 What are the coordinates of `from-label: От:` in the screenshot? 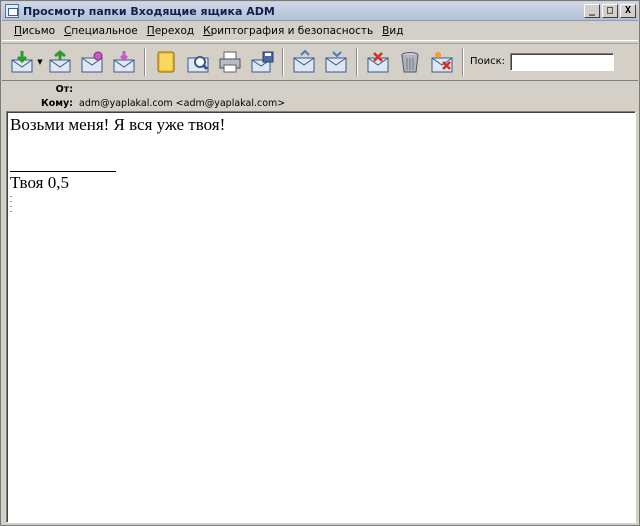 It's located at (64, 89).